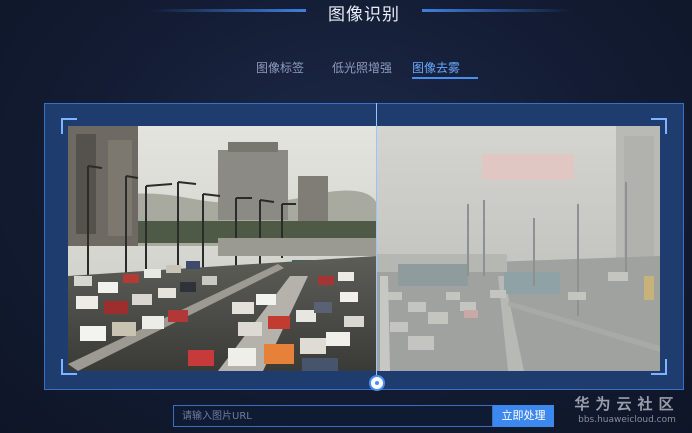 This screenshot has width=692, height=433. What do you see at coordinates (280, 68) in the screenshot?
I see `tab-image-tagging: 图像标签` at bounding box center [280, 68].